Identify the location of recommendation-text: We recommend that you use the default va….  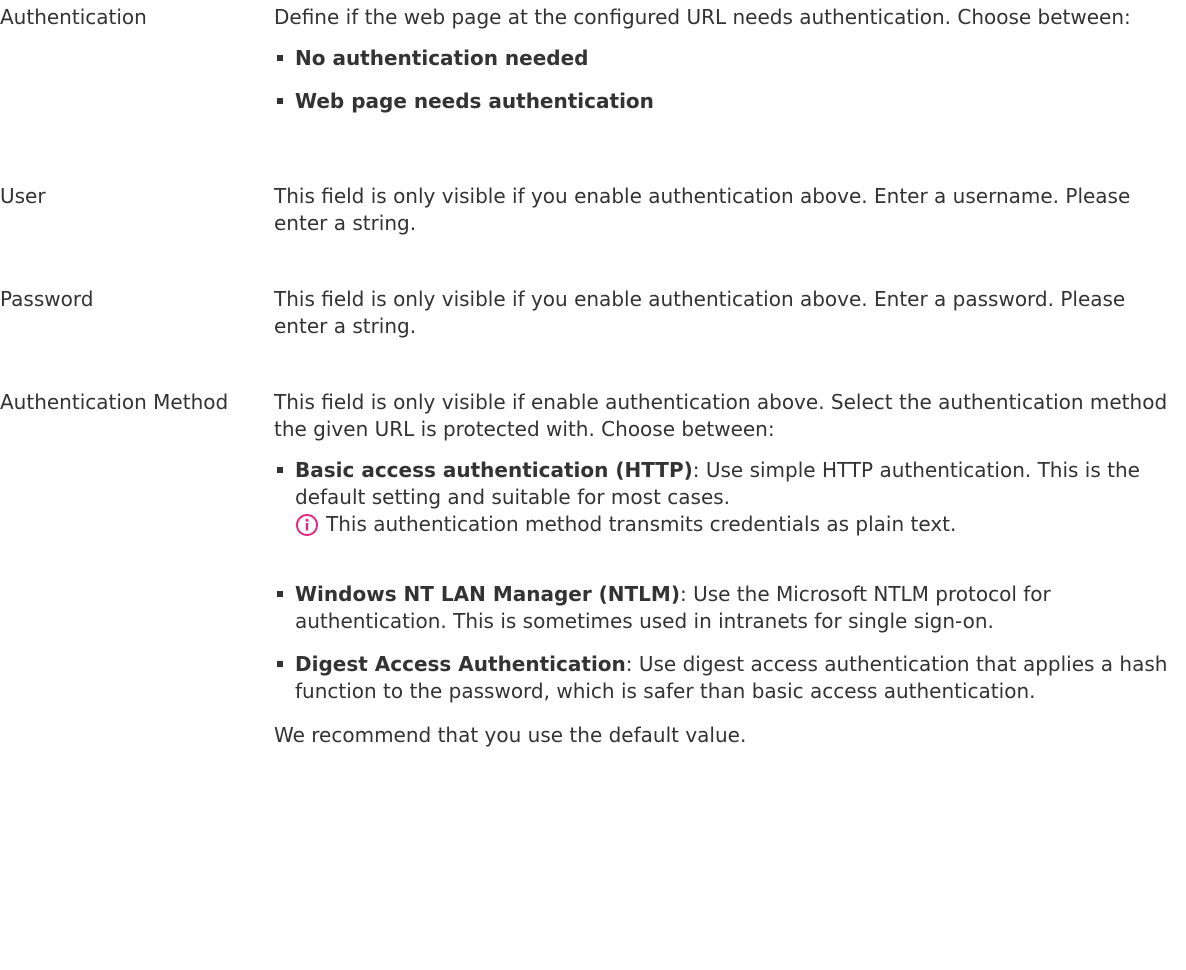
(510, 735).